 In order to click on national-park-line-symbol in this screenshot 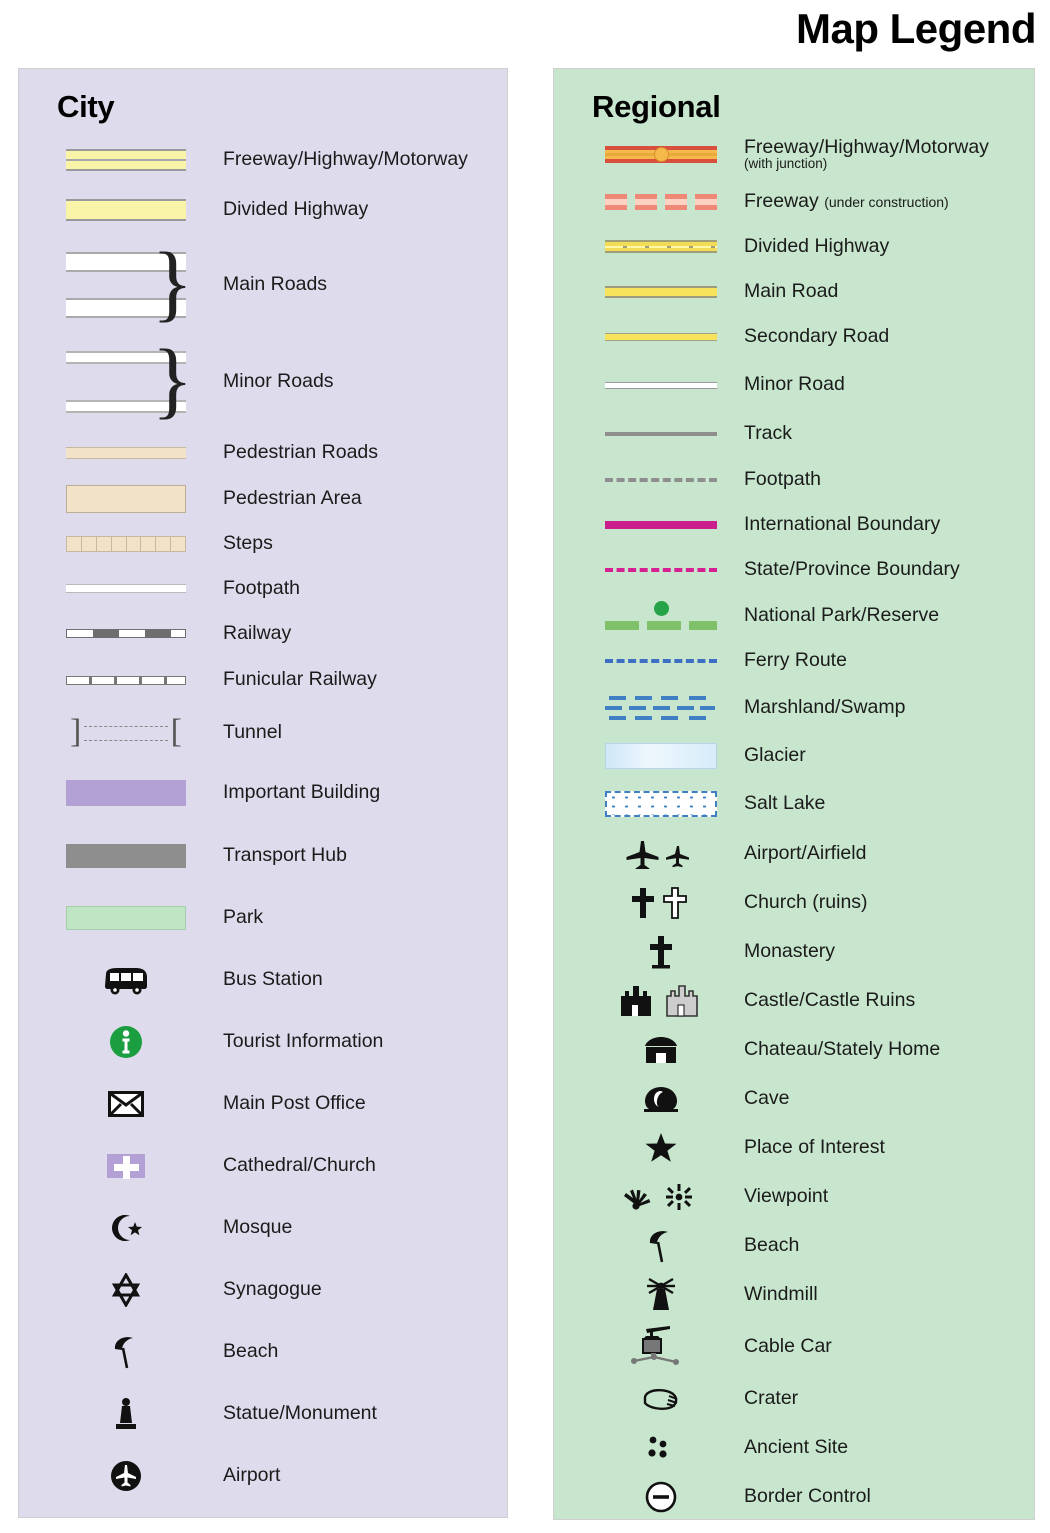, I will do `click(661, 615)`.